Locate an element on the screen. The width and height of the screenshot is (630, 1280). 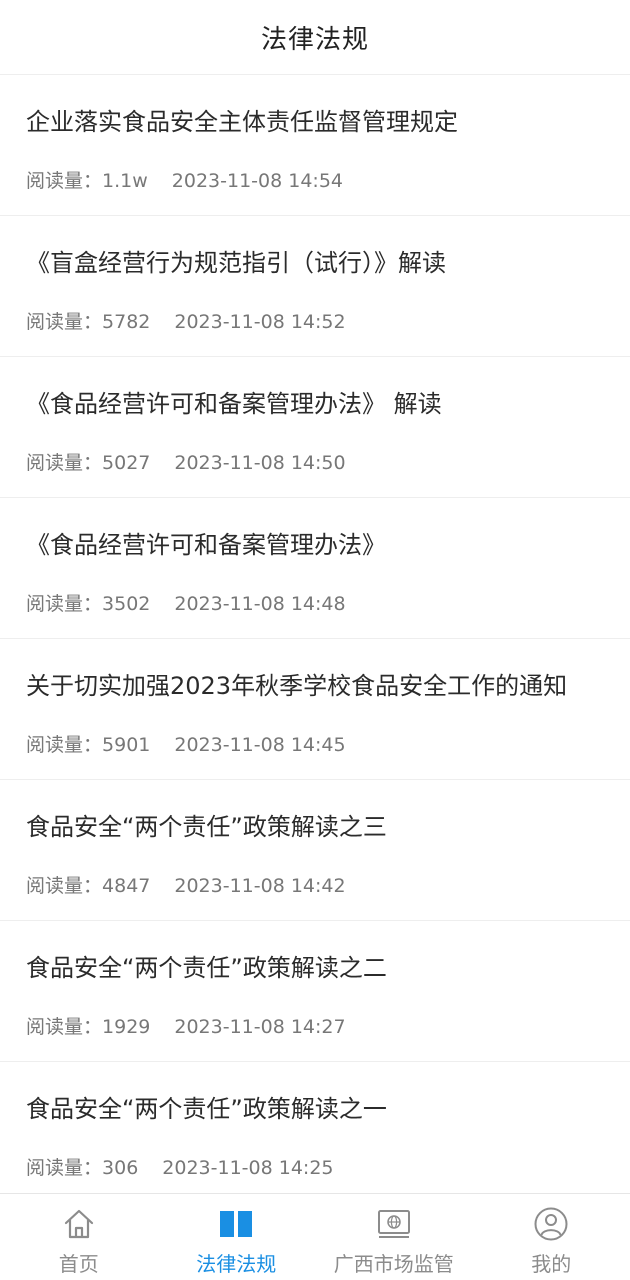
article-title: 《食品经营许可和备案管理办法》 is located at coordinates (206, 545).